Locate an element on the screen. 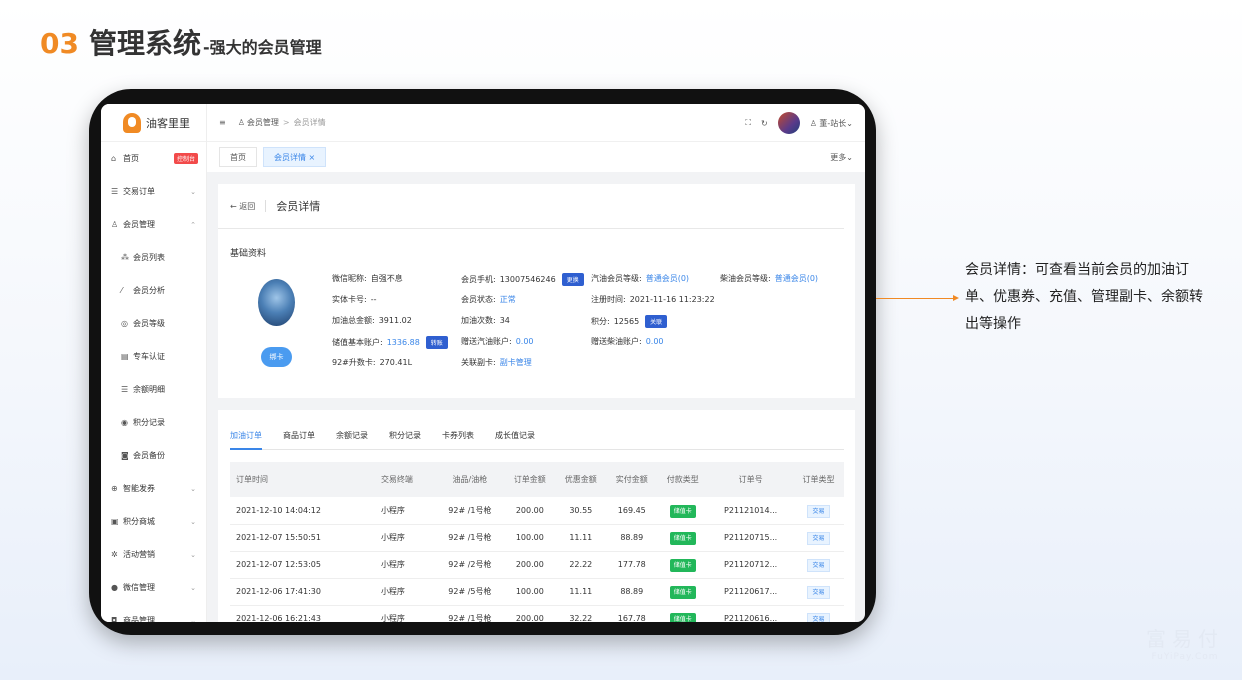 The image size is (1242, 680). field-times: 加油次数: 34 is located at coordinates (485, 320).